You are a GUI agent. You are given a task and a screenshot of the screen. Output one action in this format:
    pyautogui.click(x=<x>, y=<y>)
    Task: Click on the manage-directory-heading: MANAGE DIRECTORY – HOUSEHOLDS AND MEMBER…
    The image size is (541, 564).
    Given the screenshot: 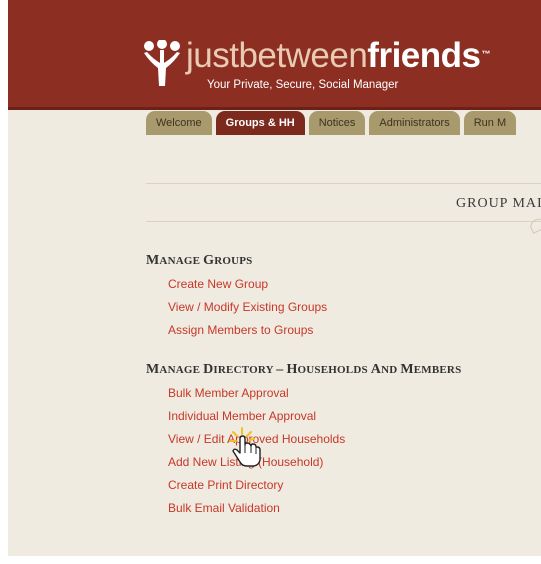 What is the action you would take?
    pyautogui.click(x=304, y=369)
    